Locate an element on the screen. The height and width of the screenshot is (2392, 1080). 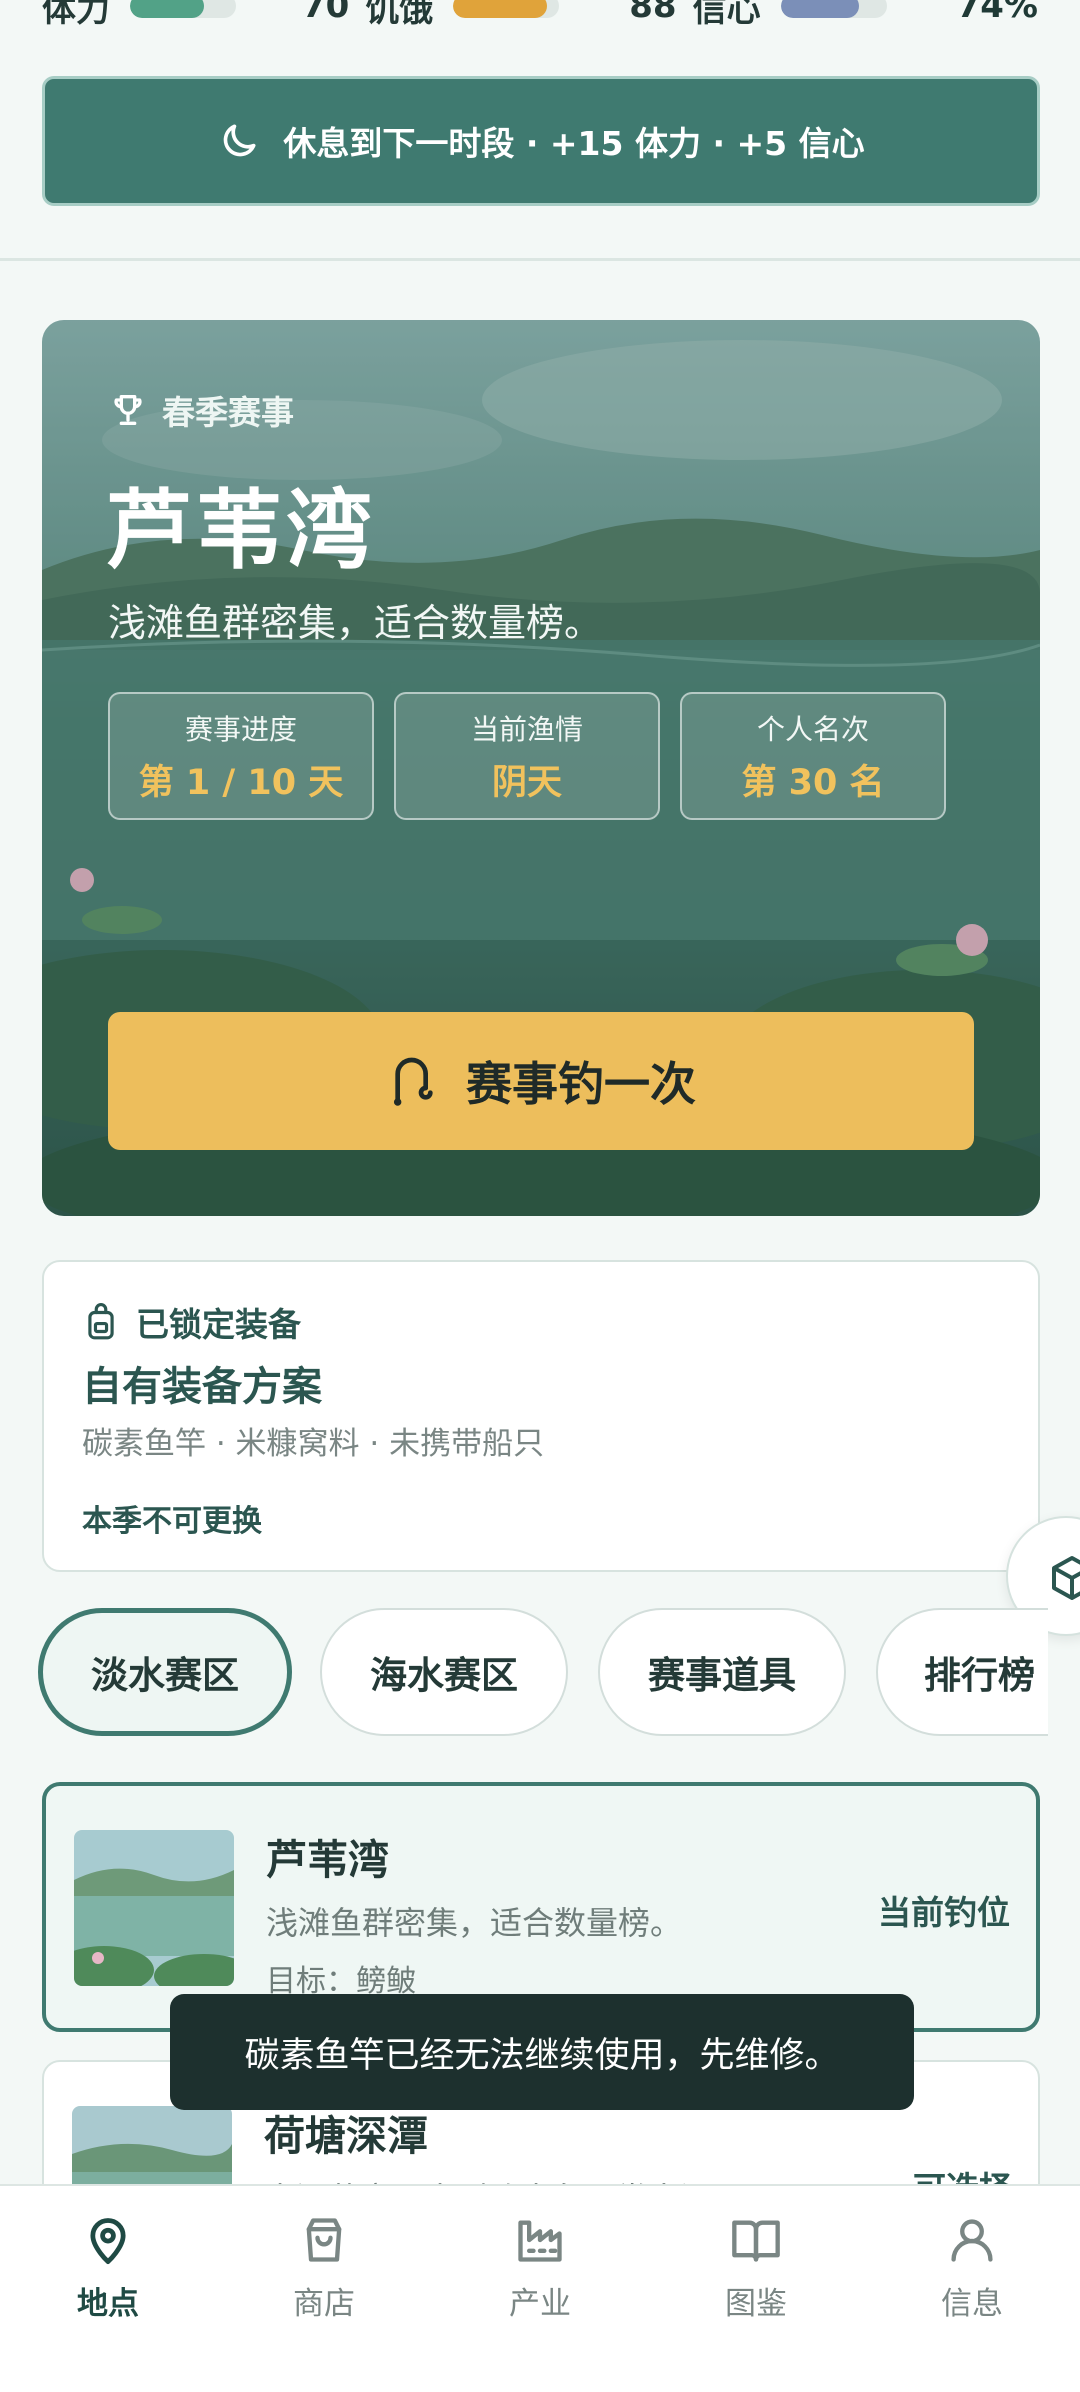
tab-label: 淡水赛区 is located at coordinates (165, 1675).